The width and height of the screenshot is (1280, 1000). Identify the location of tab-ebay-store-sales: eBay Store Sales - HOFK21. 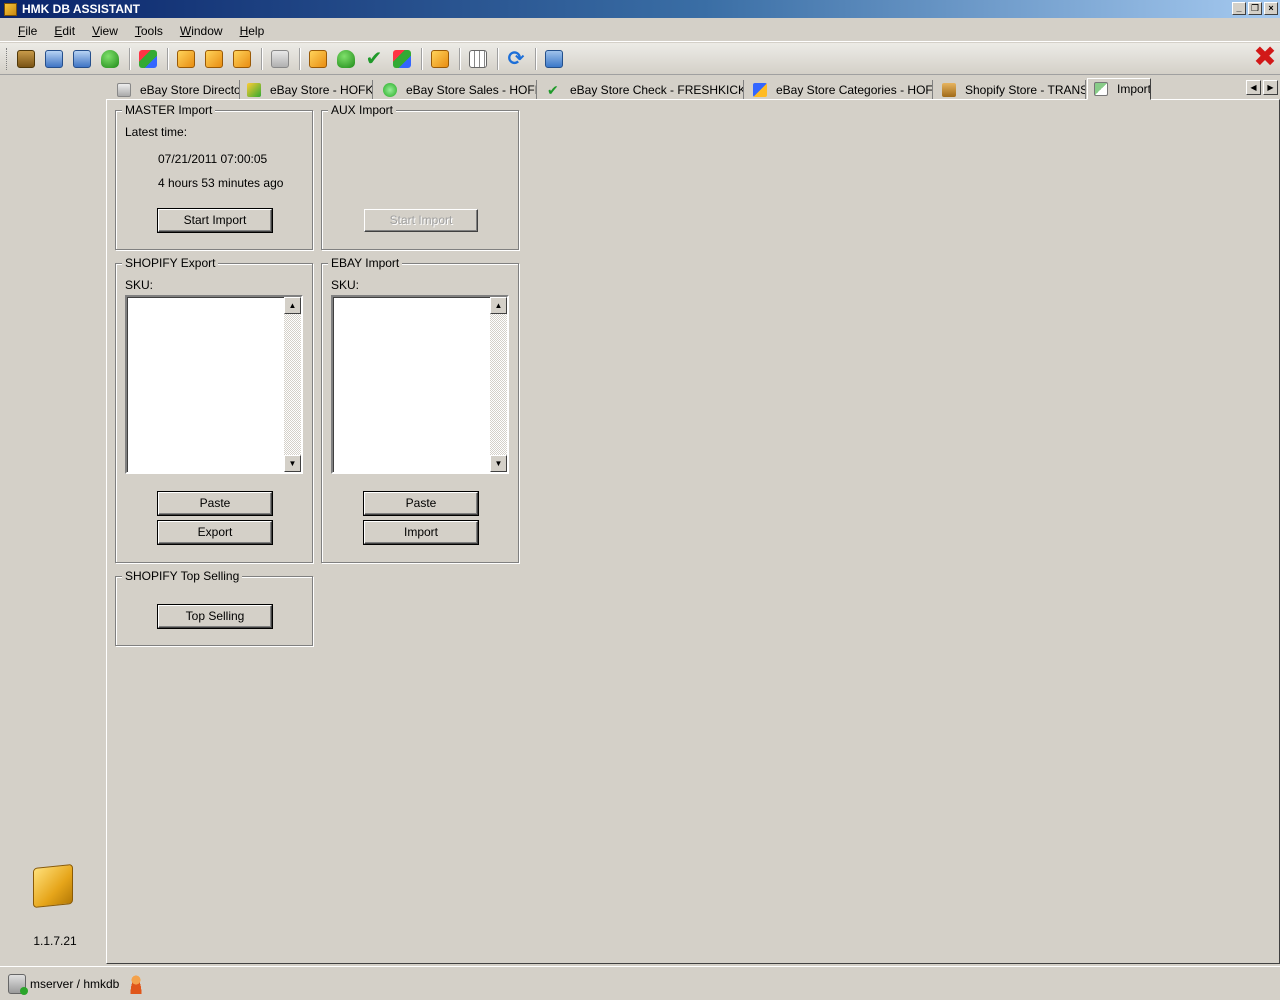
(457, 90).